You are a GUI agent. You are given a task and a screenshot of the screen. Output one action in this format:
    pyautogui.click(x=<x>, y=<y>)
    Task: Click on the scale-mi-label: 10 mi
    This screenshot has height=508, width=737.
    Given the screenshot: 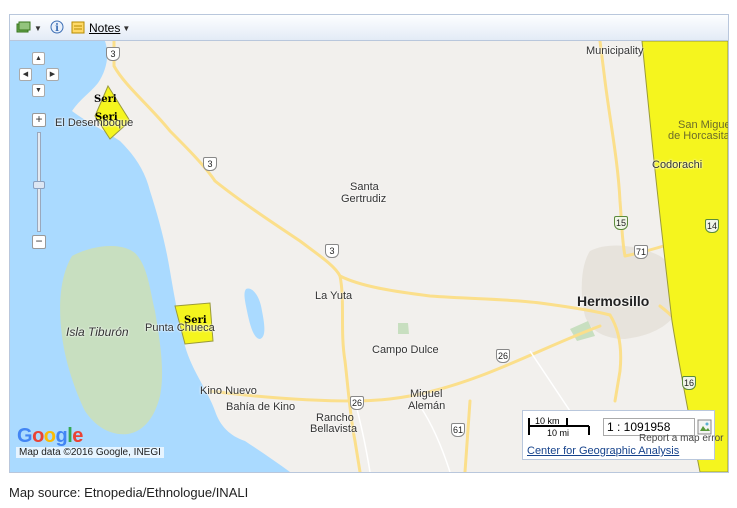 What is the action you would take?
    pyautogui.click(x=558, y=433)
    